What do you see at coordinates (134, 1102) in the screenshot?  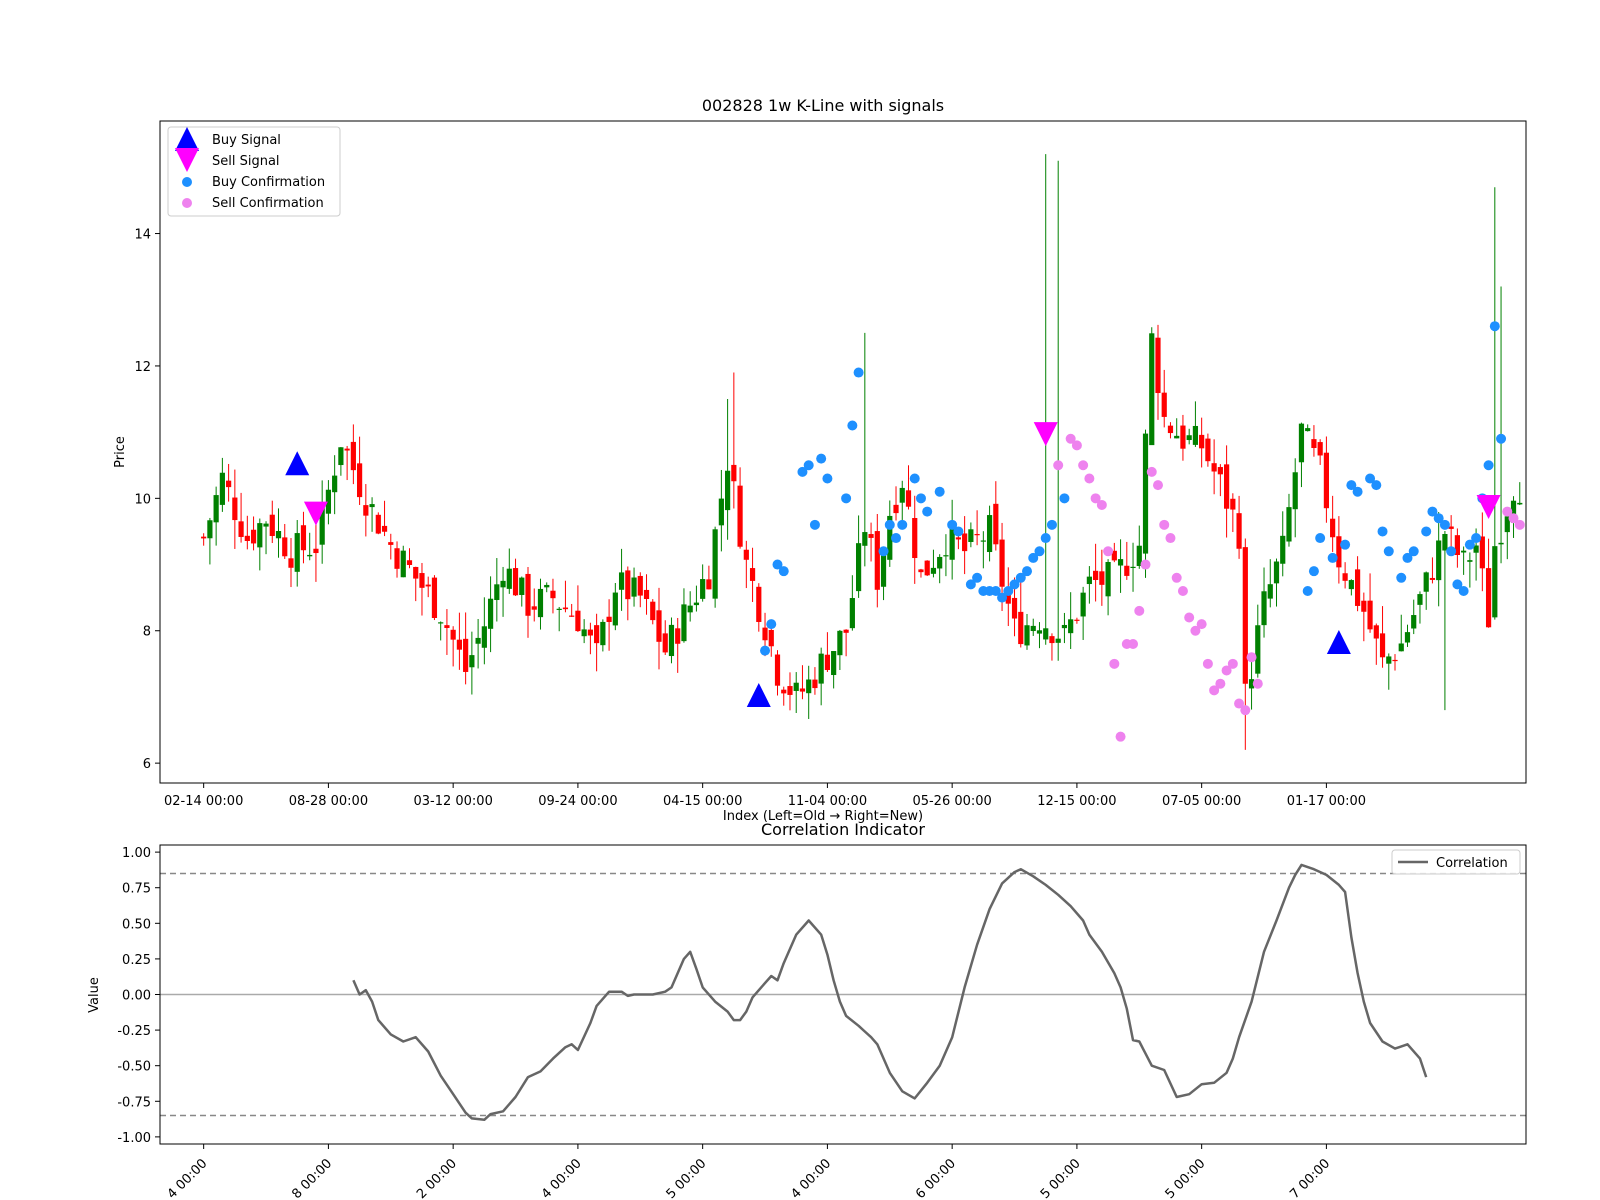 I see `y-tick-label: -0.75` at bounding box center [134, 1102].